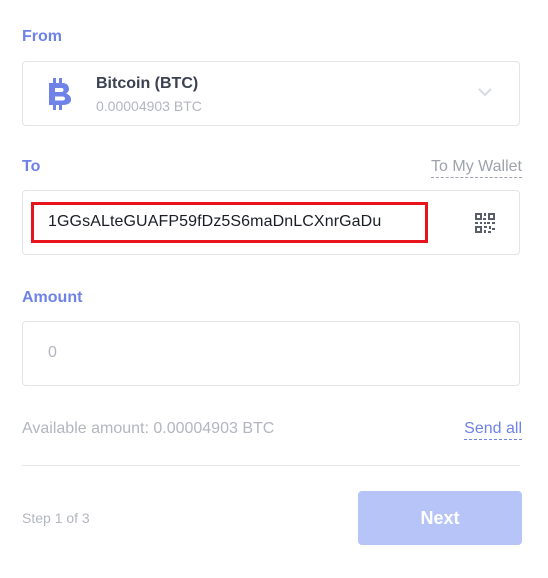  Describe the element at coordinates (148, 428) in the screenshot. I see `available-amount: Available amount: 0.00004903 BTC` at that location.